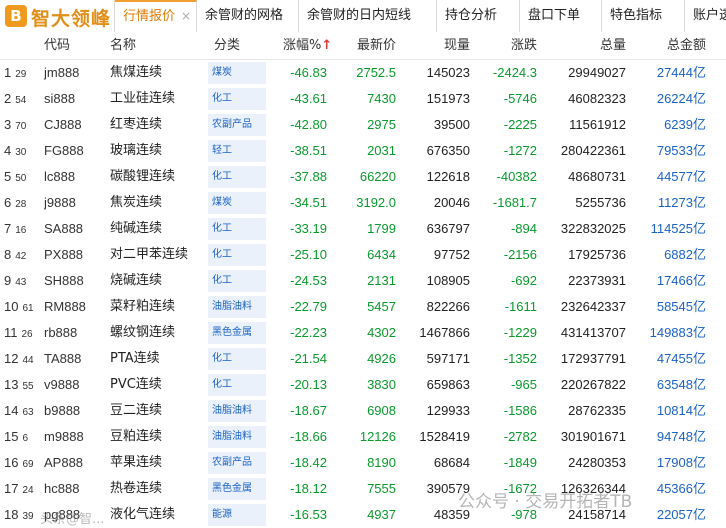 Image resolution: width=726 pixels, height=528 pixels. What do you see at coordinates (451, 124) in the screenshot?
I see `cell-volume: 39500` at bounding box center [451, 124].